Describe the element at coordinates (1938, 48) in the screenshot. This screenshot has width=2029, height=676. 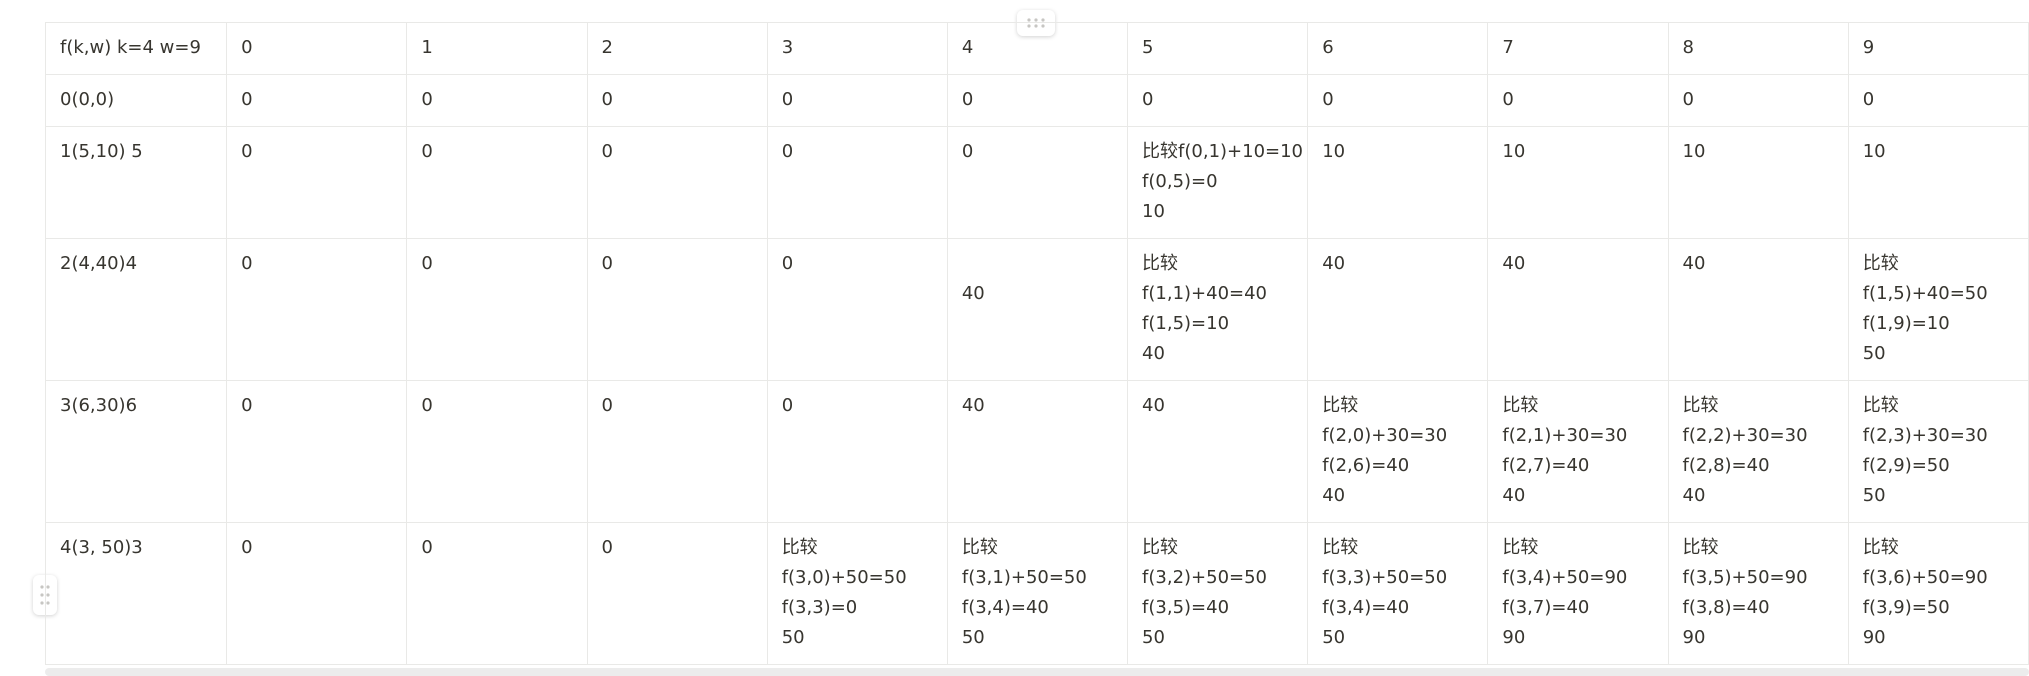
I see `table-cell: 9` at that location.